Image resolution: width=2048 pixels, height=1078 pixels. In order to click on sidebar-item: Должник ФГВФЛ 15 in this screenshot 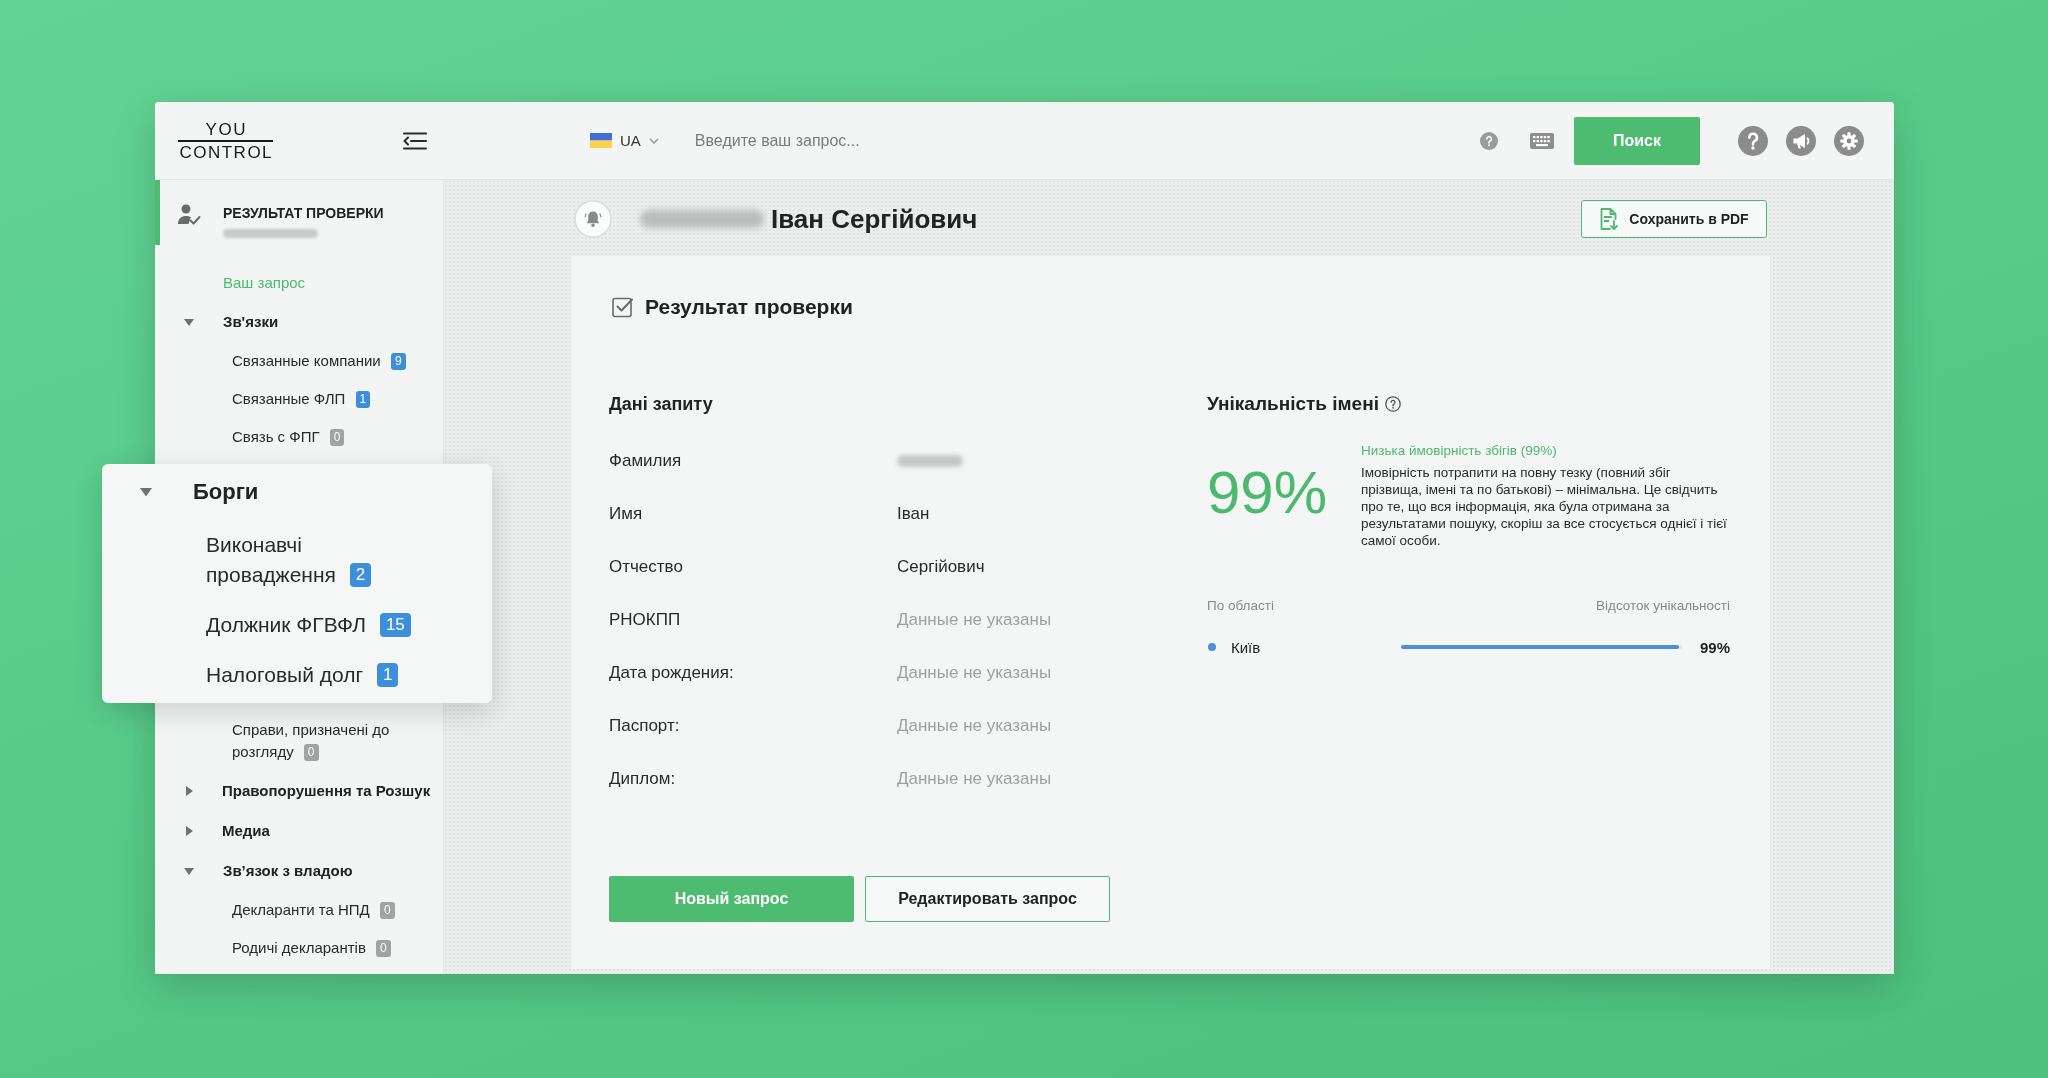, I will do `click(308, 625)`.